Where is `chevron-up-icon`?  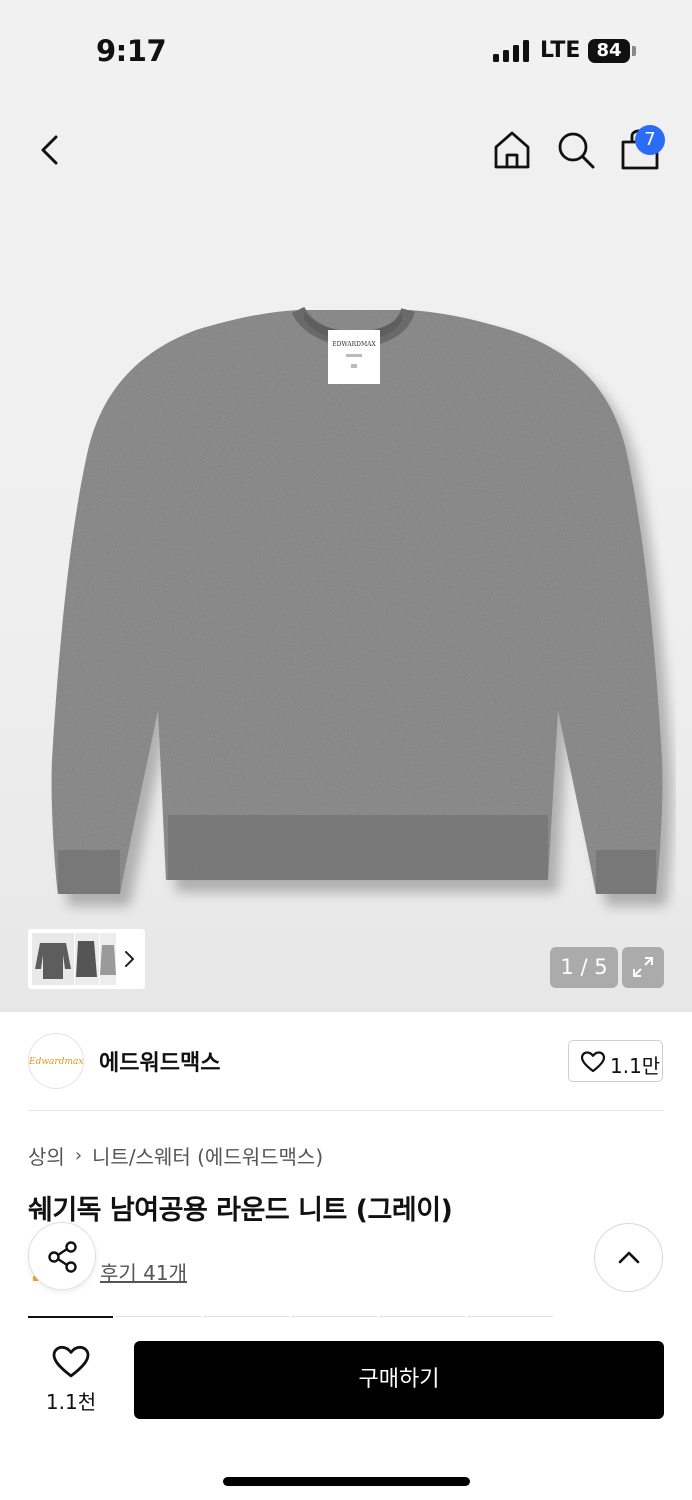
chevron-up-icon is located at coordinates (629, 1257).